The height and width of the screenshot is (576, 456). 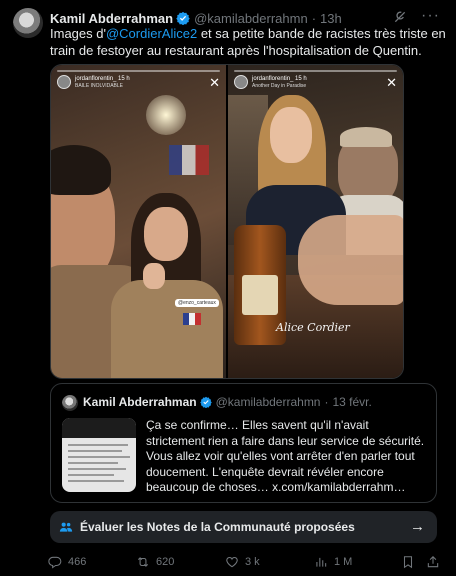 I want to click on quoted-tweet-date: 13 févr., so click(x=352, y=402).